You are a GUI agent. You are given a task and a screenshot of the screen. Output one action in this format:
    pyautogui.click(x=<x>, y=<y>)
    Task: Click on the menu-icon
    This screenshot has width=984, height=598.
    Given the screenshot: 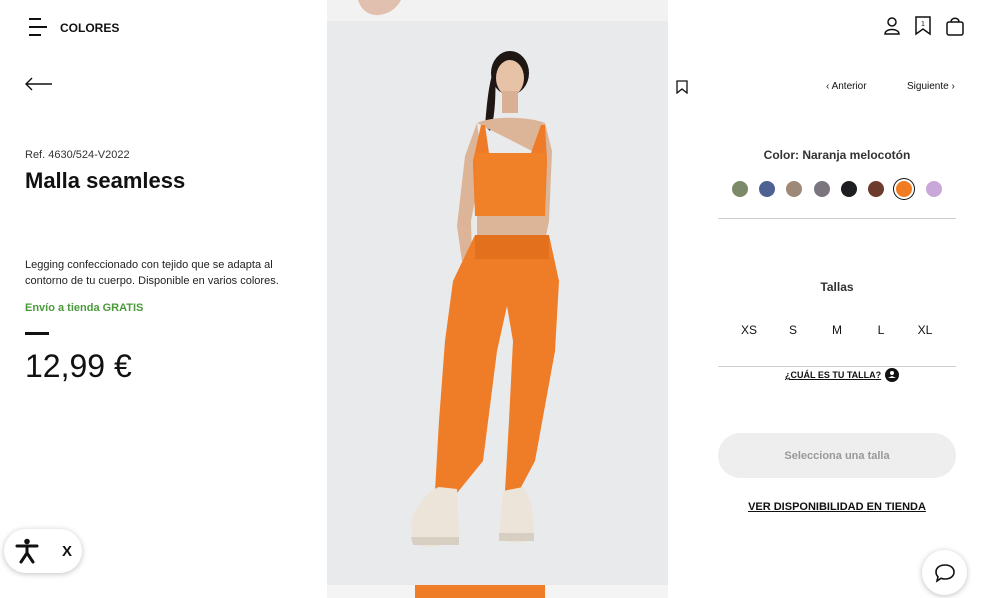 What is the action you would take?
    pyautogui.click(x=39, y=27)
    